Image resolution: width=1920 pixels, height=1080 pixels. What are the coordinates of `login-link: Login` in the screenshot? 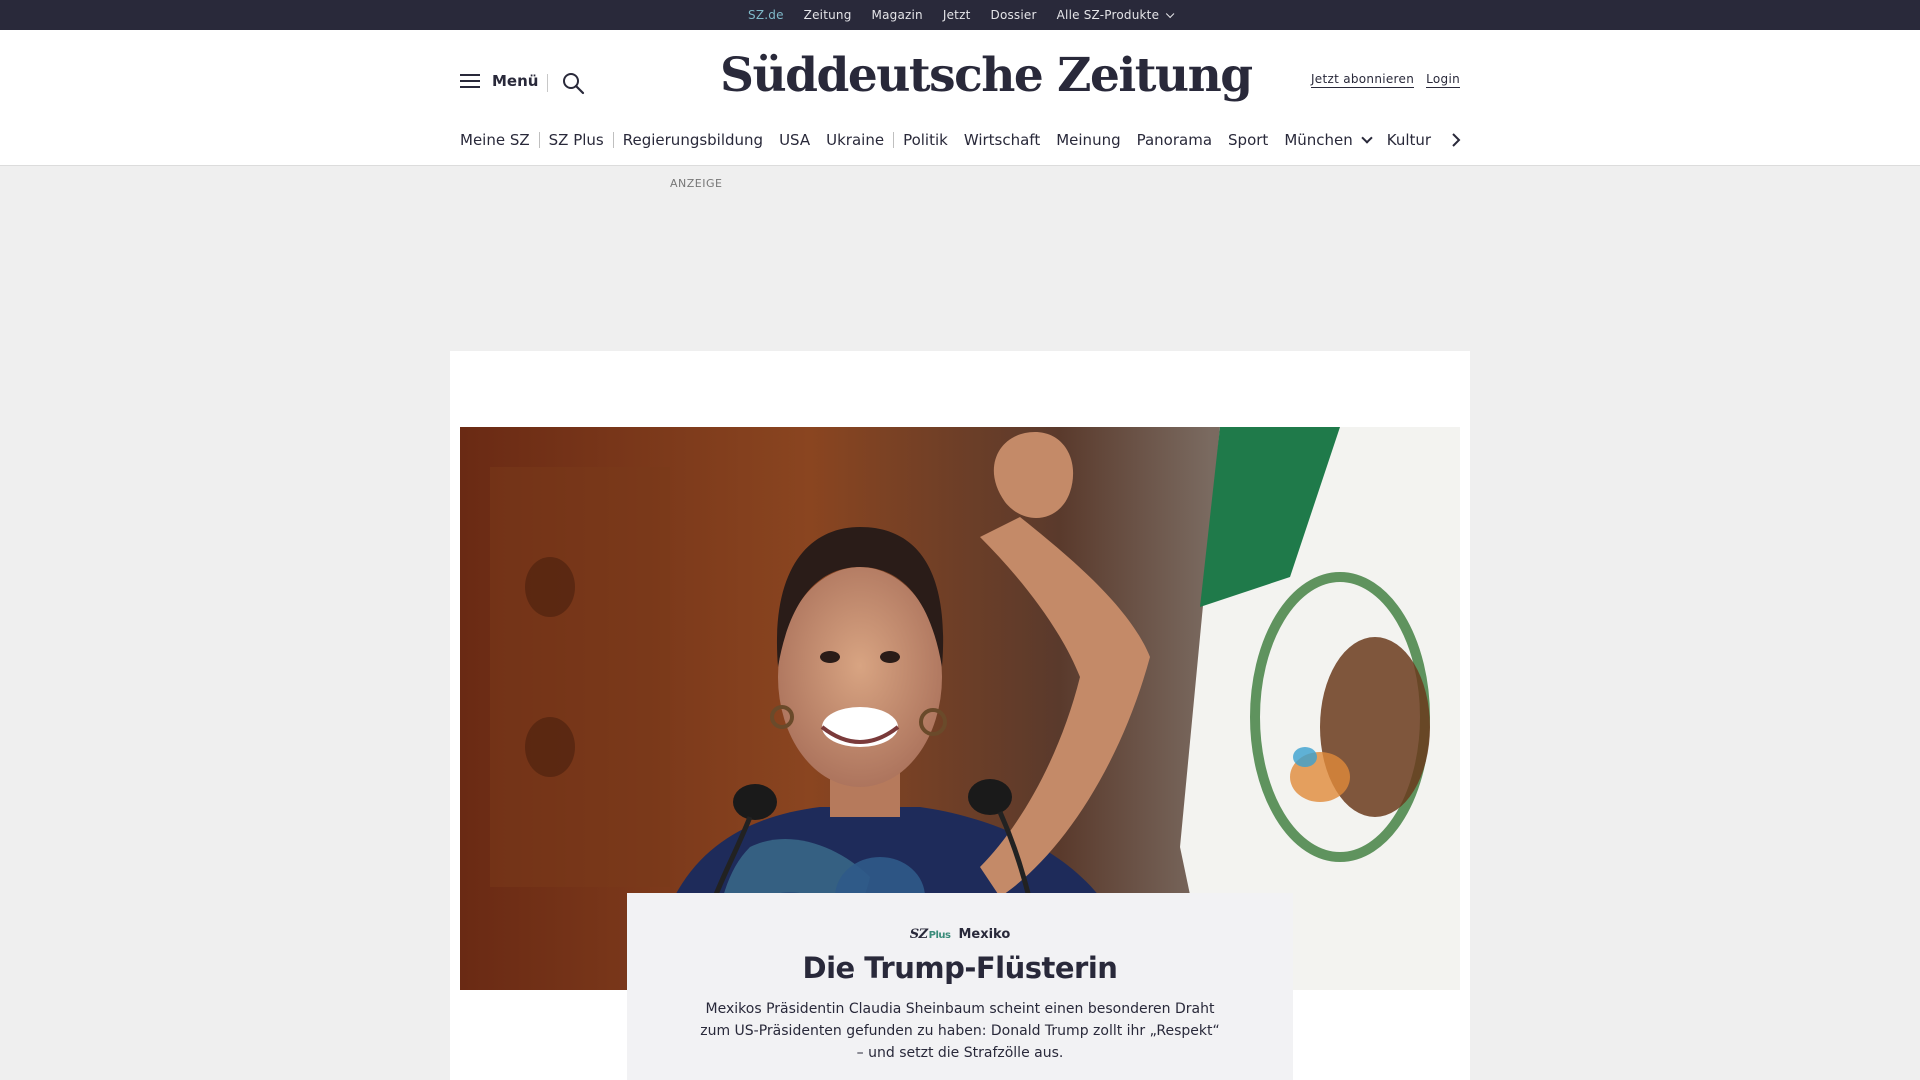 It's located at (1443, 80).